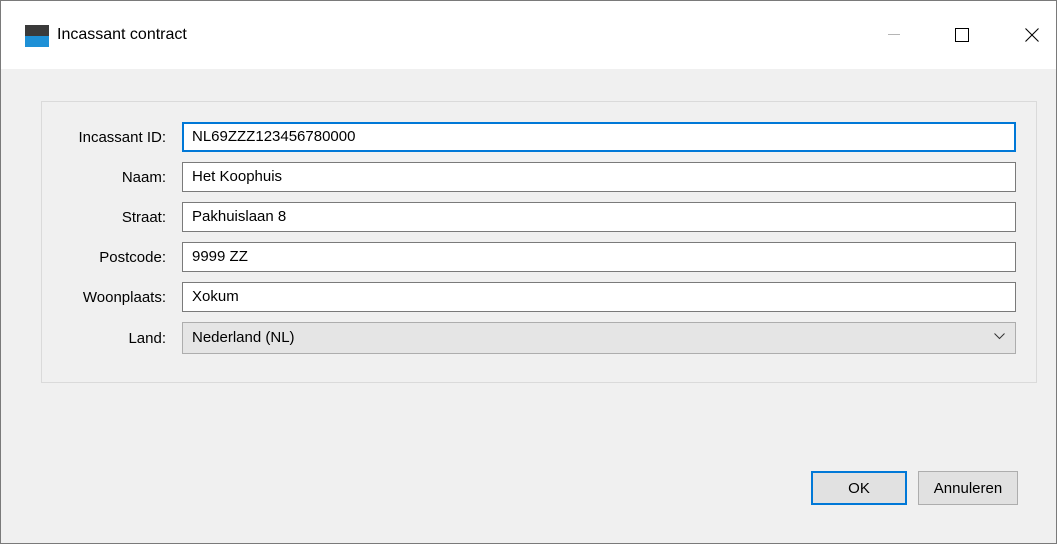 The height and width of the screenshot is (544, 1057). What do you see at coordinates (243, 337) in the screenshot?
I see `land-selected-value: Nederland (NL)` at bounding box center [243, 337].